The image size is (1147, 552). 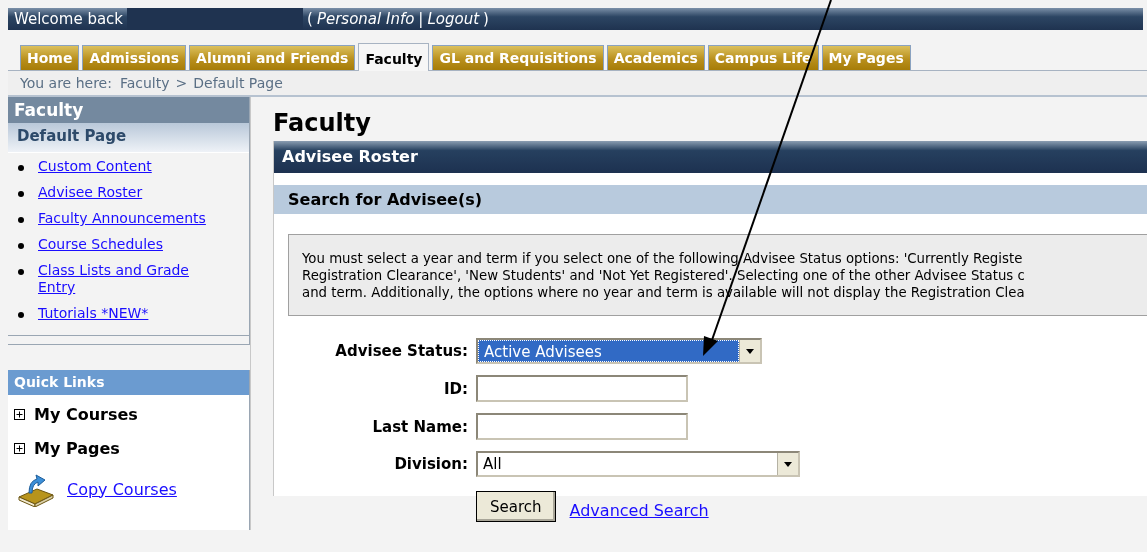 I want to click on bracket-text: ), so click(x=486, y=19).